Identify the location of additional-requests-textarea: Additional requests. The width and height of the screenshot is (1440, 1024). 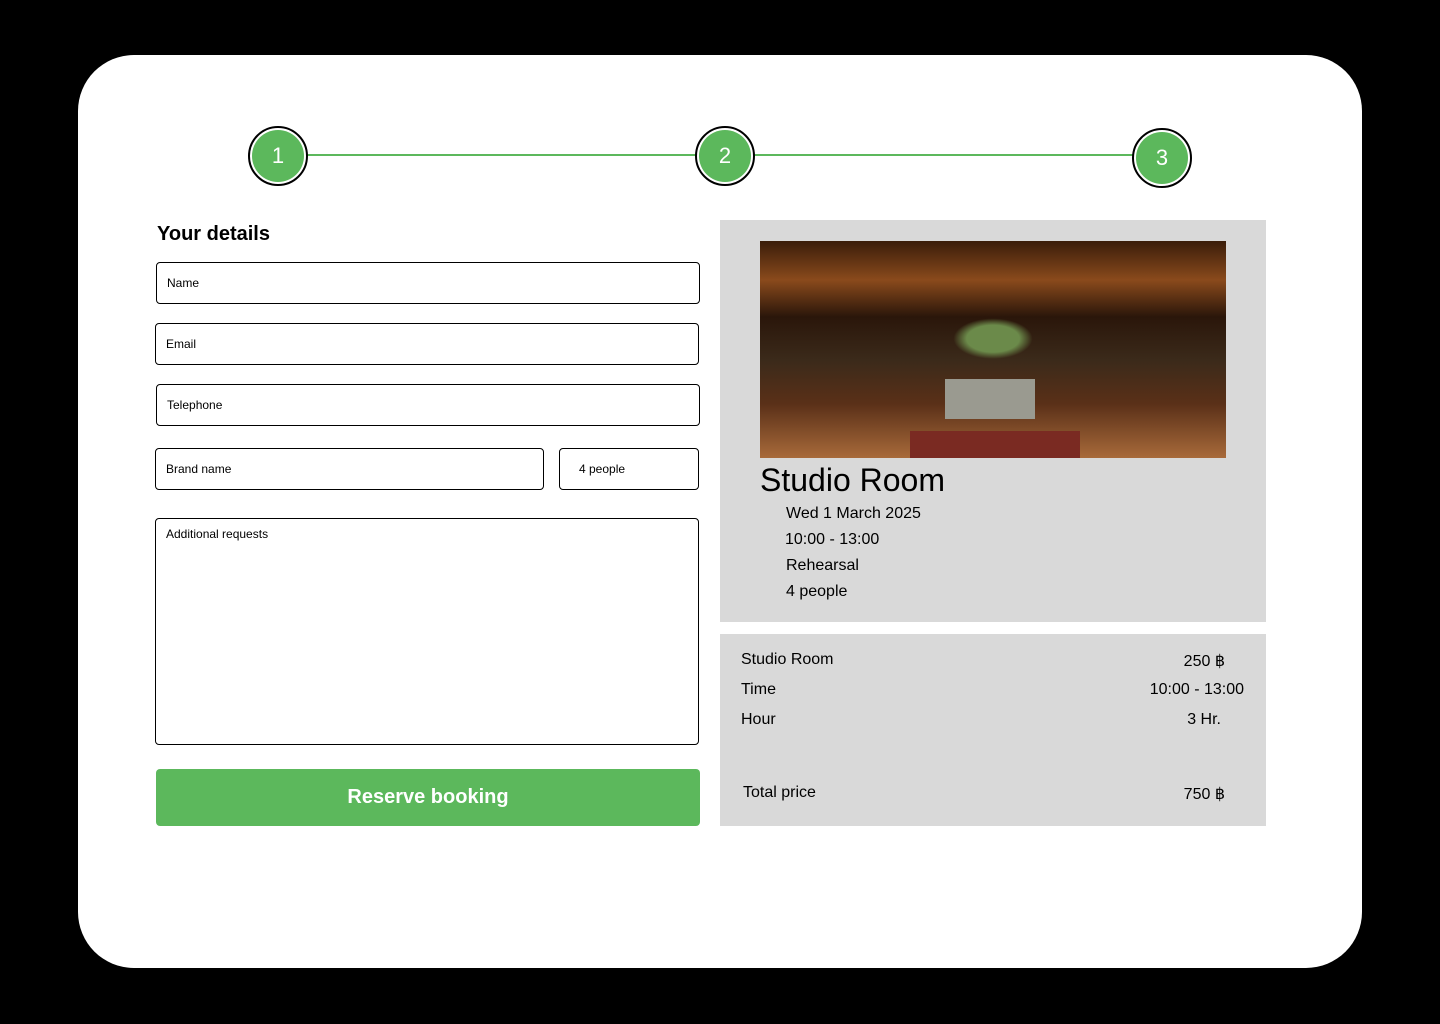
(427, 631).